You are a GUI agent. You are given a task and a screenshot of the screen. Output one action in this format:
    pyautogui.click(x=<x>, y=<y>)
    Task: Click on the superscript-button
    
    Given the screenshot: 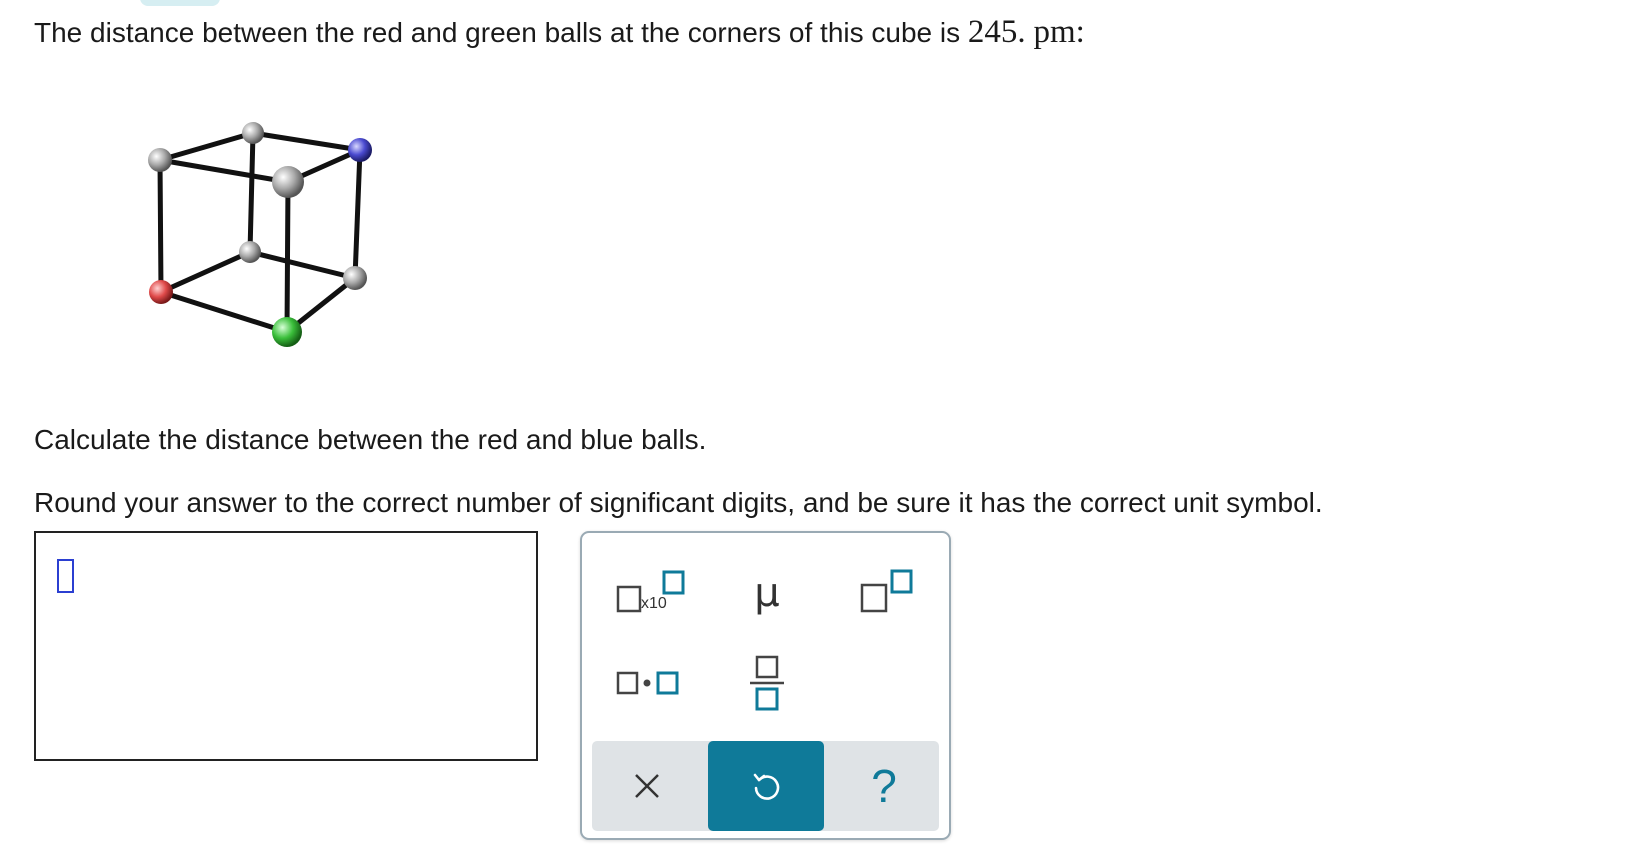 What is the action you would take?
    pyautogui.click(x=887, y=593)
    